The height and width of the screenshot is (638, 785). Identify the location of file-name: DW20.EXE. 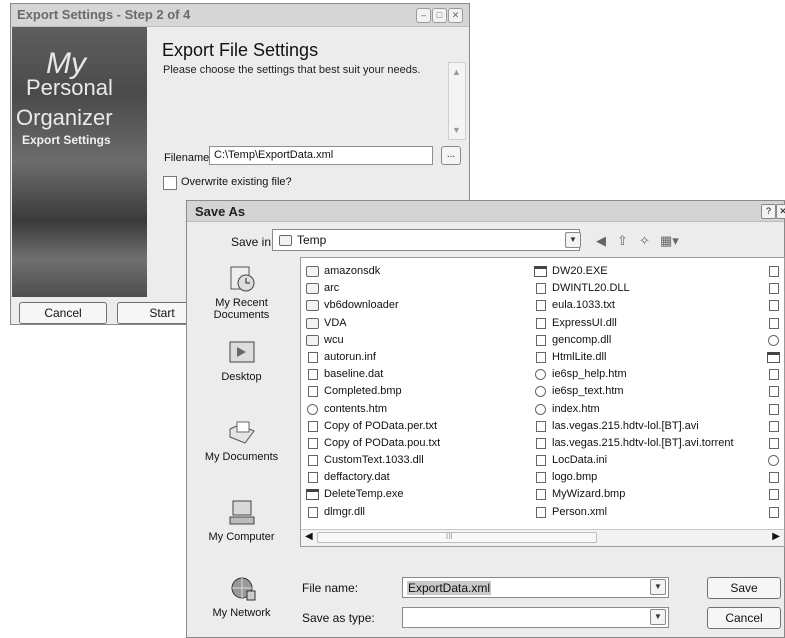
(580, 271).